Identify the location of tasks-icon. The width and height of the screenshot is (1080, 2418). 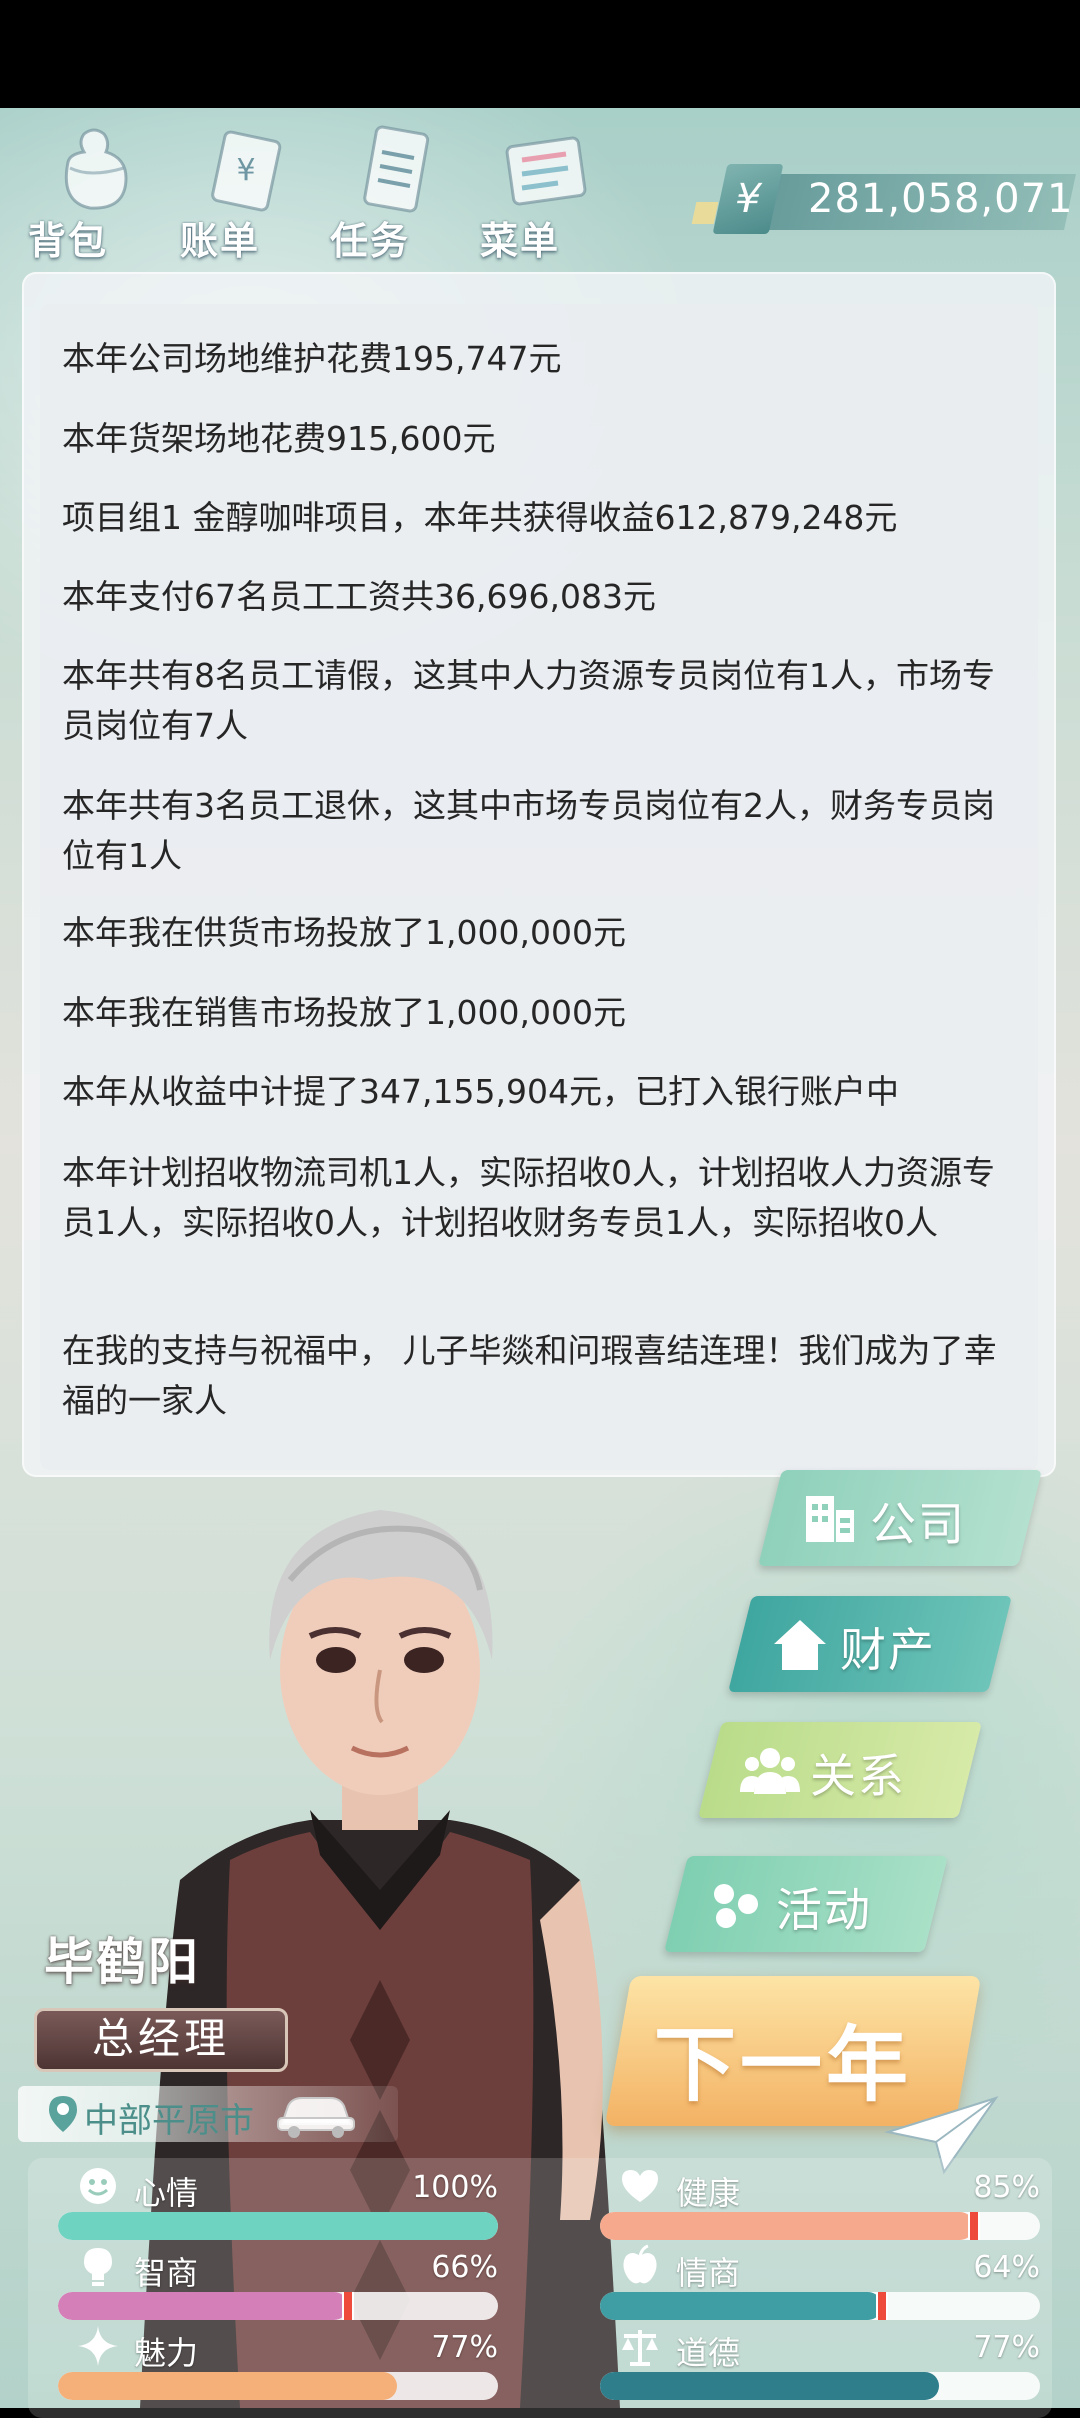
(396, 169).